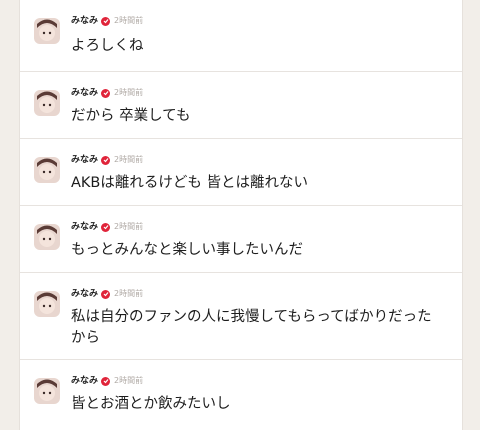 The width and height of the screenshot is (480, 430). What do you see at coordinates (241, 105) in the screenshot?
I see `post-item: みなみ 2時間前 だから 卒業しても` at bounding box center [241, 105].